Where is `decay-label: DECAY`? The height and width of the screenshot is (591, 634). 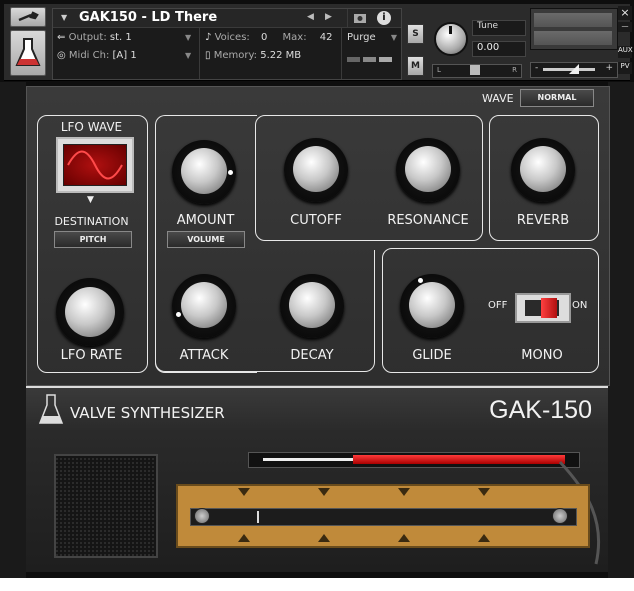 decay-label: DECAY is located at coordinates (312, 355).